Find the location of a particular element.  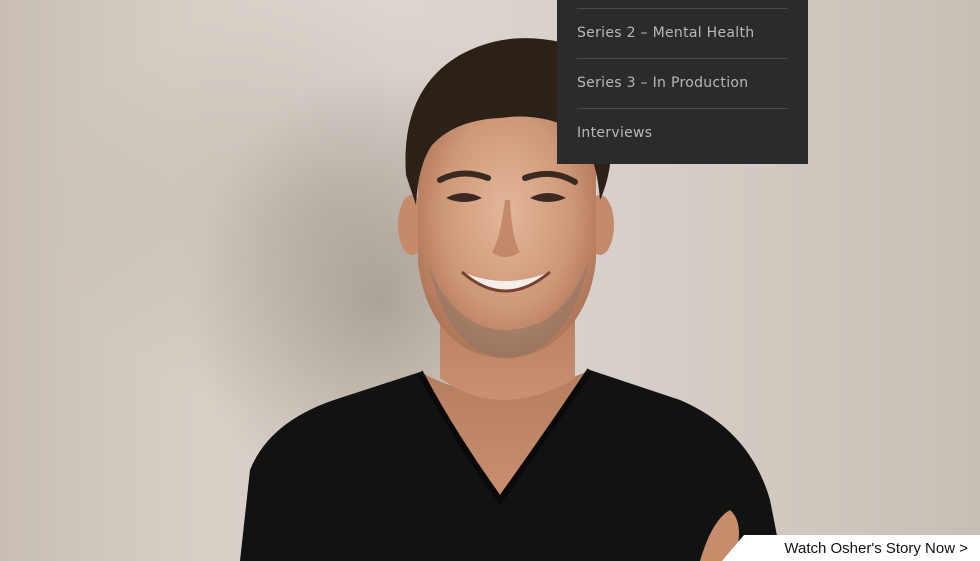

menu-item-interviews: Interviews is located at coordinates (682, 133).